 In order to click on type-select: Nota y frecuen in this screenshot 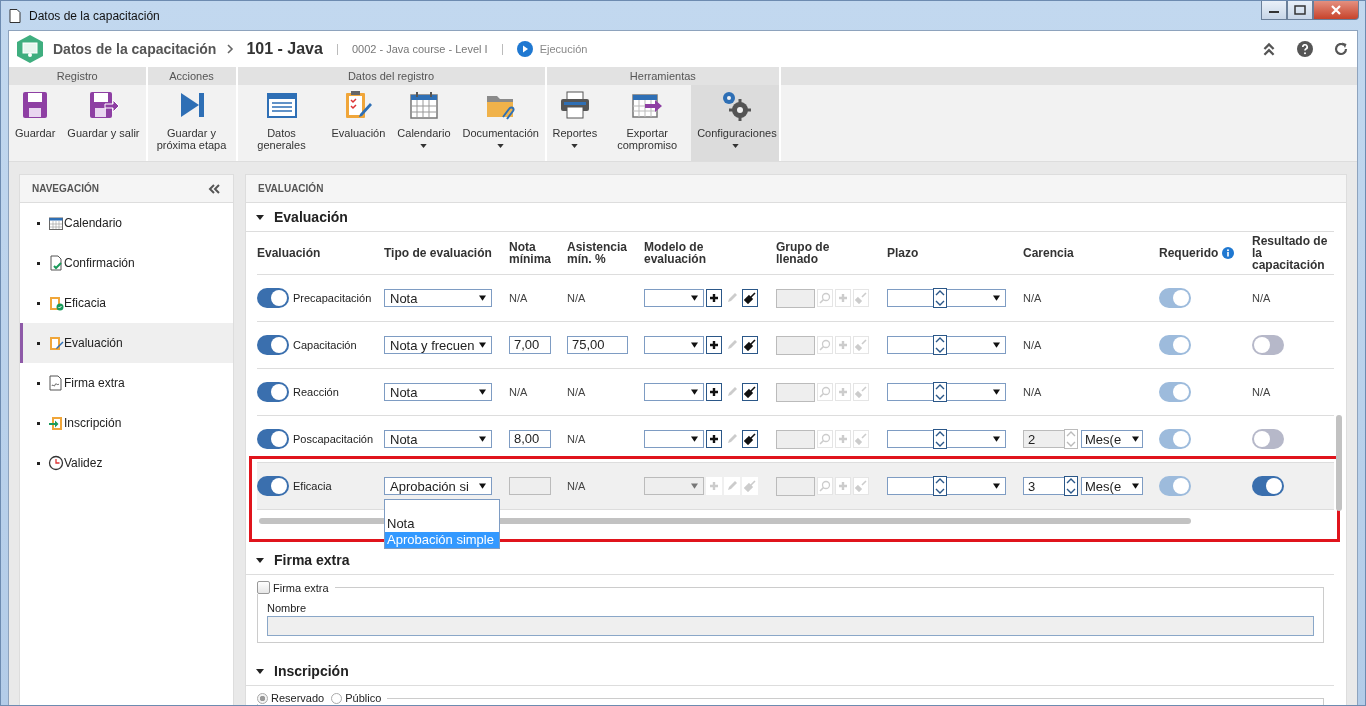, I will do `click(438, 345)`.